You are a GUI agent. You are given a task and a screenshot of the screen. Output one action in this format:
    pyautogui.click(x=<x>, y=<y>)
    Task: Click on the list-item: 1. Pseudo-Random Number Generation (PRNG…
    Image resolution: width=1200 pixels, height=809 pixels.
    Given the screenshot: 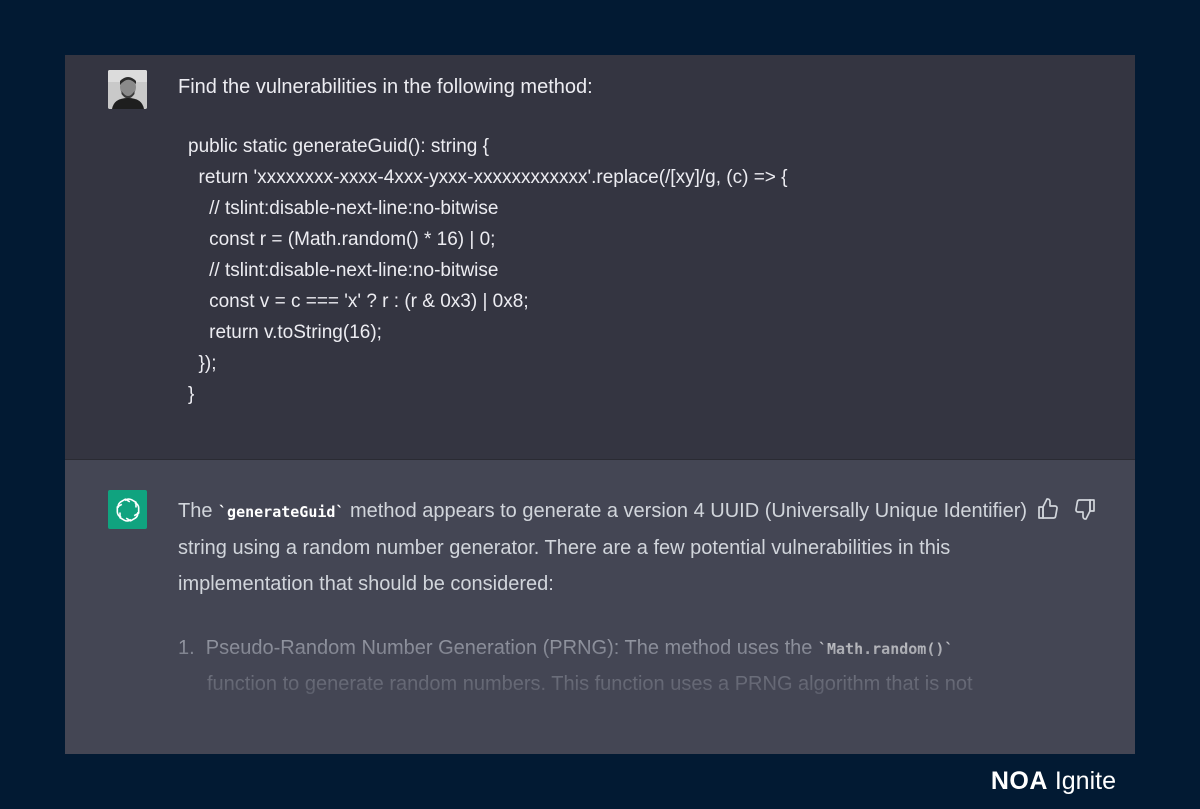 What is the action you would take?
    pyautogui.click(x=565, y=648)
    